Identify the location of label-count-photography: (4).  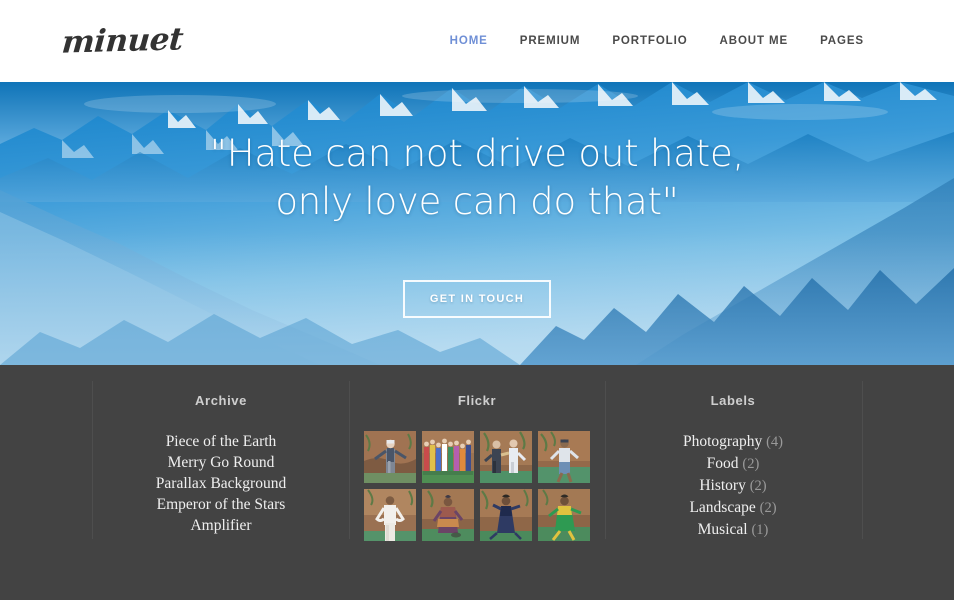
(774, 442).